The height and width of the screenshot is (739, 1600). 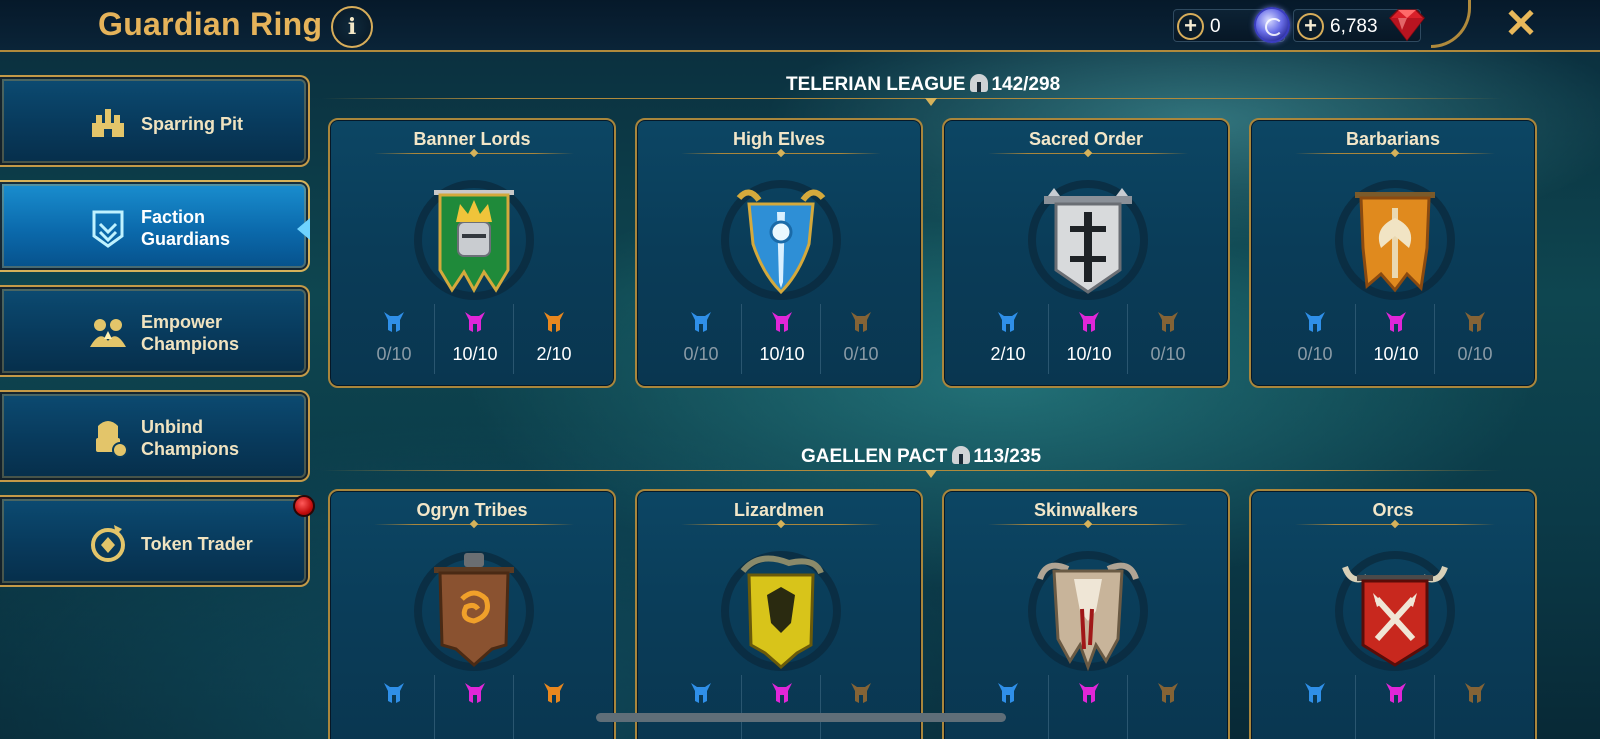 What do you see at coordinates (1026, 84) in the screenshot?
I see `section-count: 142/298` at bounding box center [1026, 84].